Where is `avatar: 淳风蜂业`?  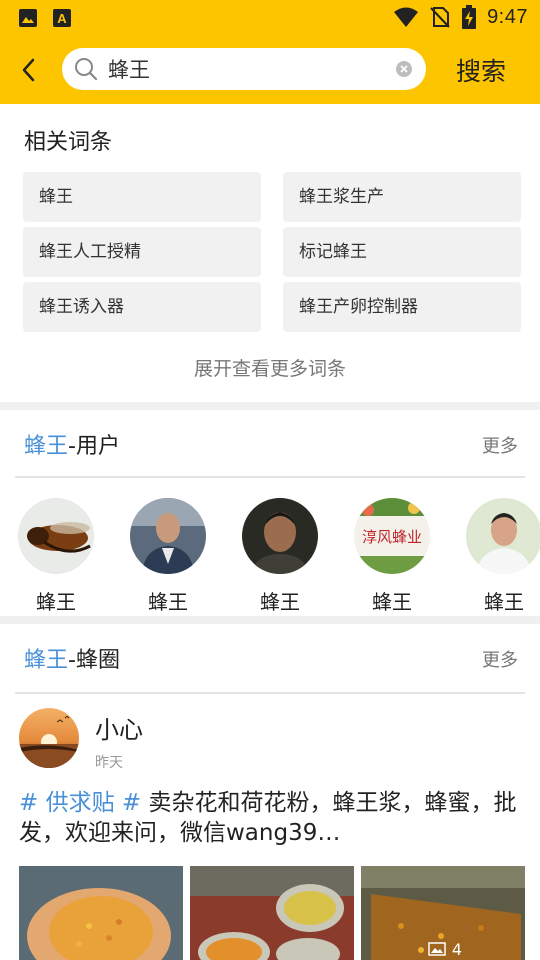
avatar: 淳风蜂业 is located at coordinates (392, 536).